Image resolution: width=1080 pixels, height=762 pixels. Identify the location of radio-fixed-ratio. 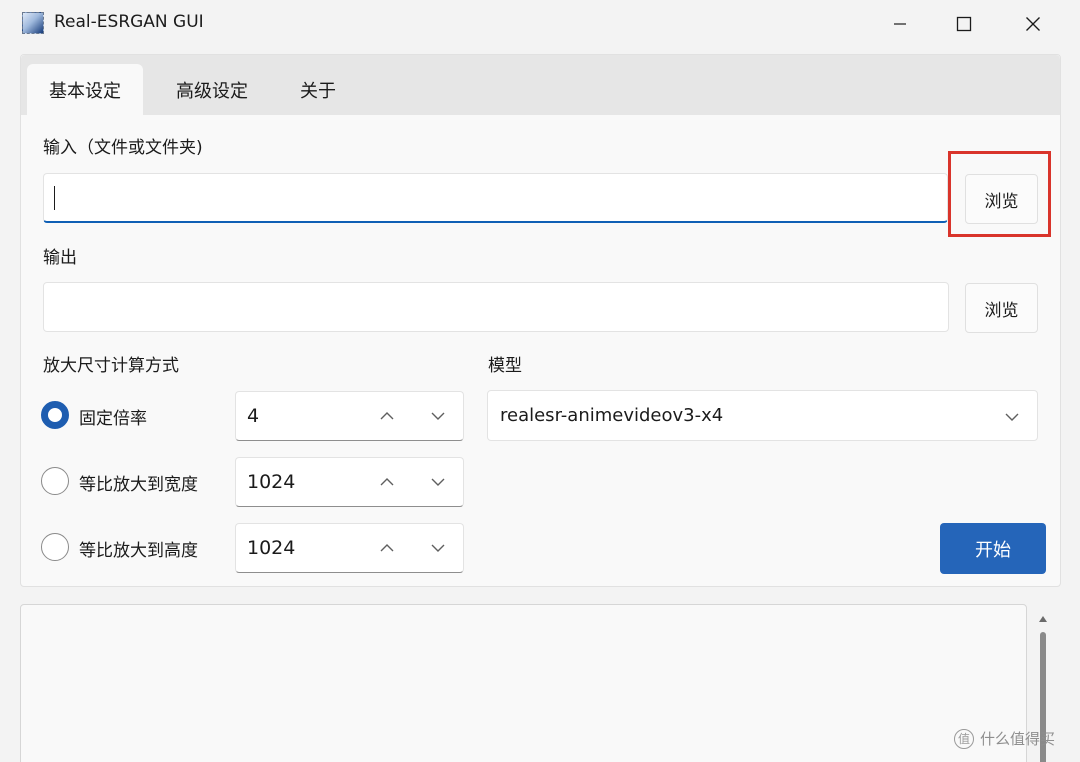
(55, 415).